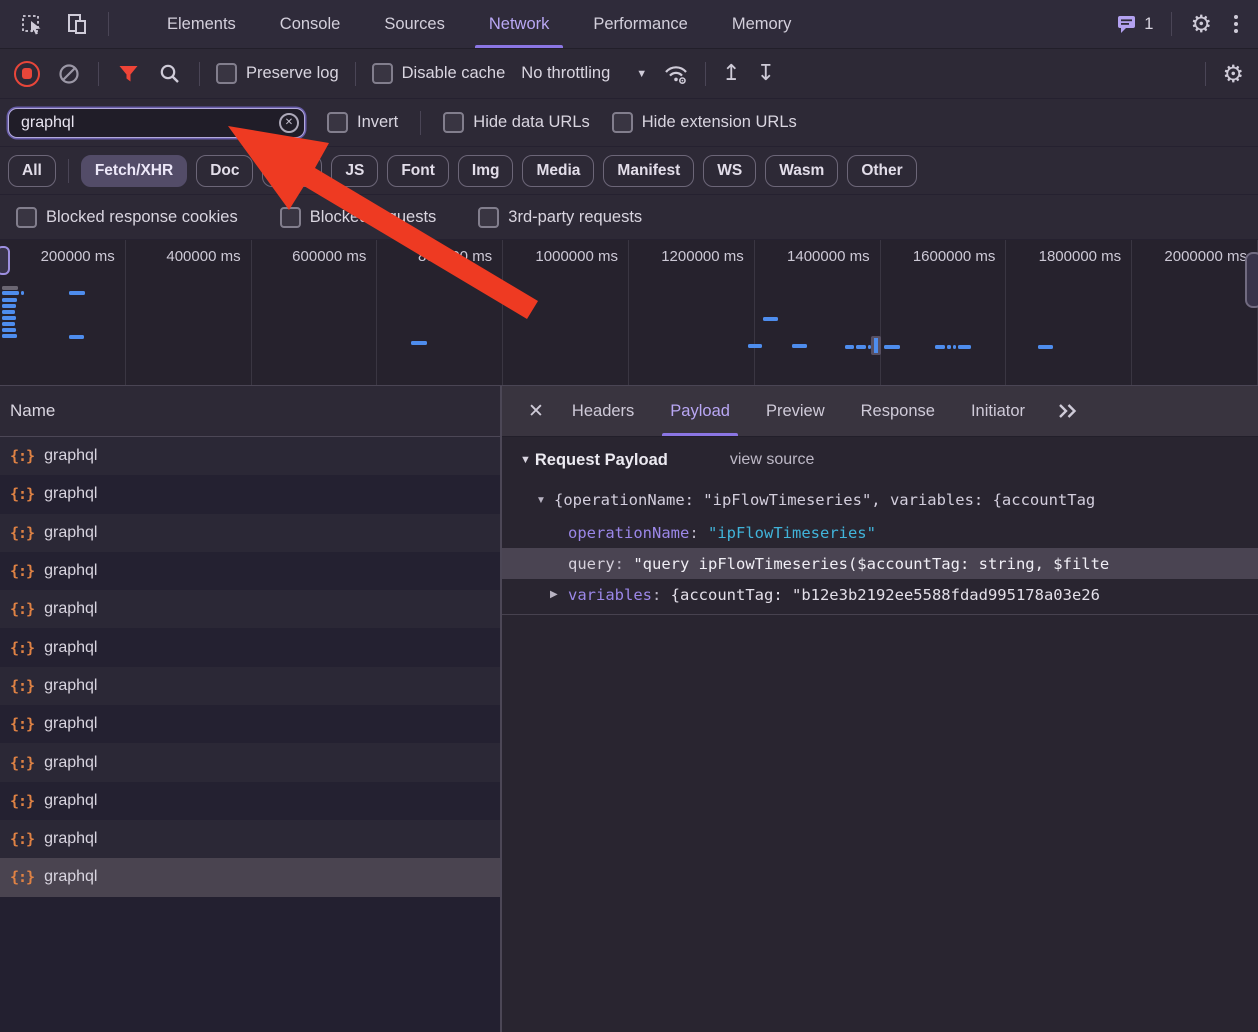 The height and width of the screenshot is (1032, 1258). What do you see at coordinates (700, 411) in the screenshot?
I see `tab-payload: Payload` at bounding box center [700, 411].